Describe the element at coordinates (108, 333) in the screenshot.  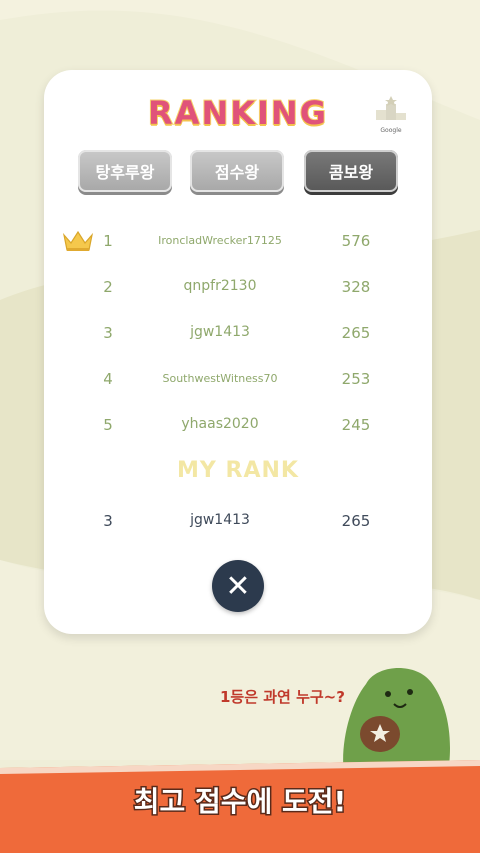
I see `rank-number: 3` at that location.